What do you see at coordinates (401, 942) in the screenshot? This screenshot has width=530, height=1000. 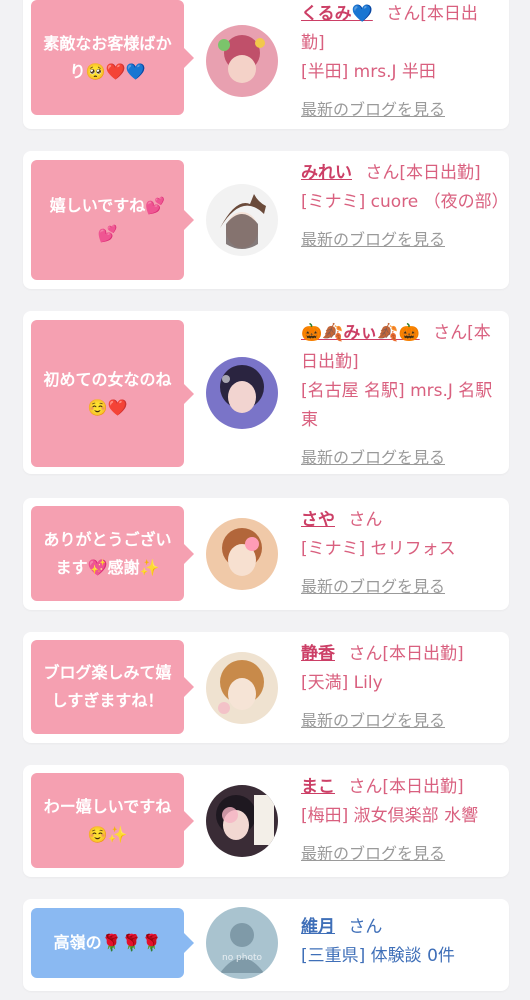 I see `review-info: 維月 さん [三重県] 体験談 0件` at bounding box center [401, 942].